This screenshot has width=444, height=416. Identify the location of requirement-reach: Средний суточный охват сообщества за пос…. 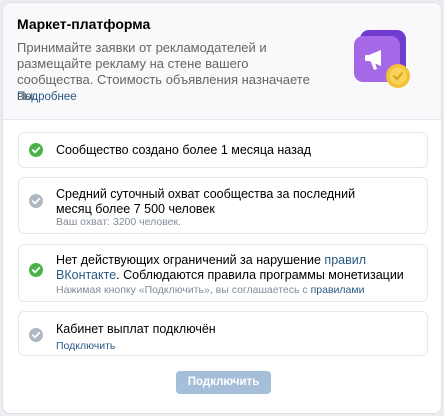
(223, 205).